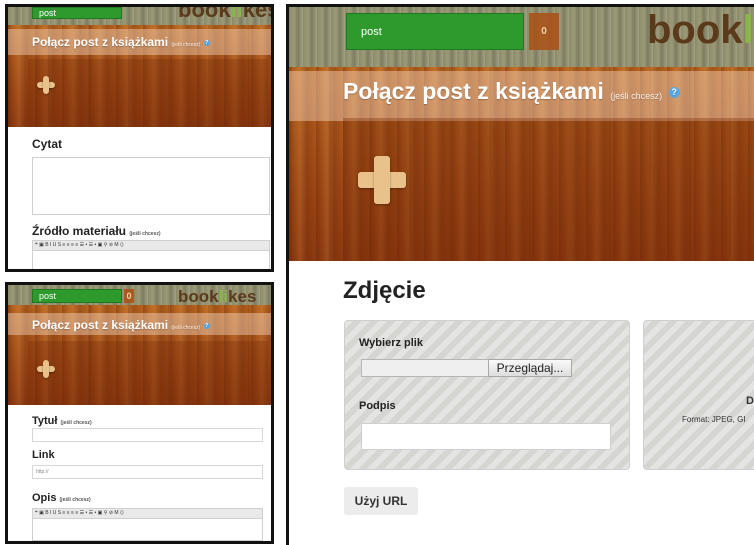  Describe the element at coordinates (486, 436) in the screenshot. I see `caption-input` at that location.